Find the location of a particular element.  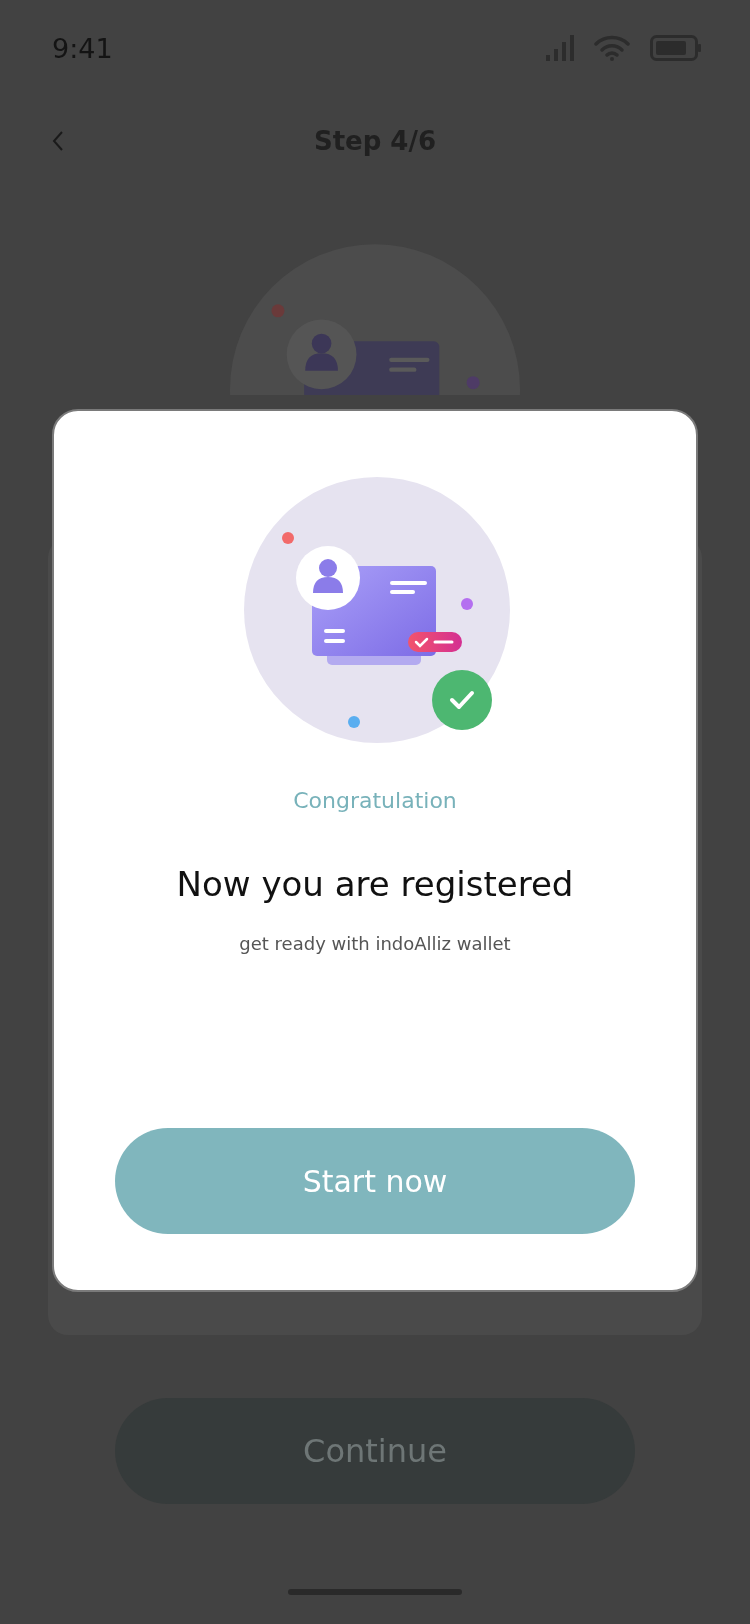

continue-button: Continue is located at coordinates (375, 1451).